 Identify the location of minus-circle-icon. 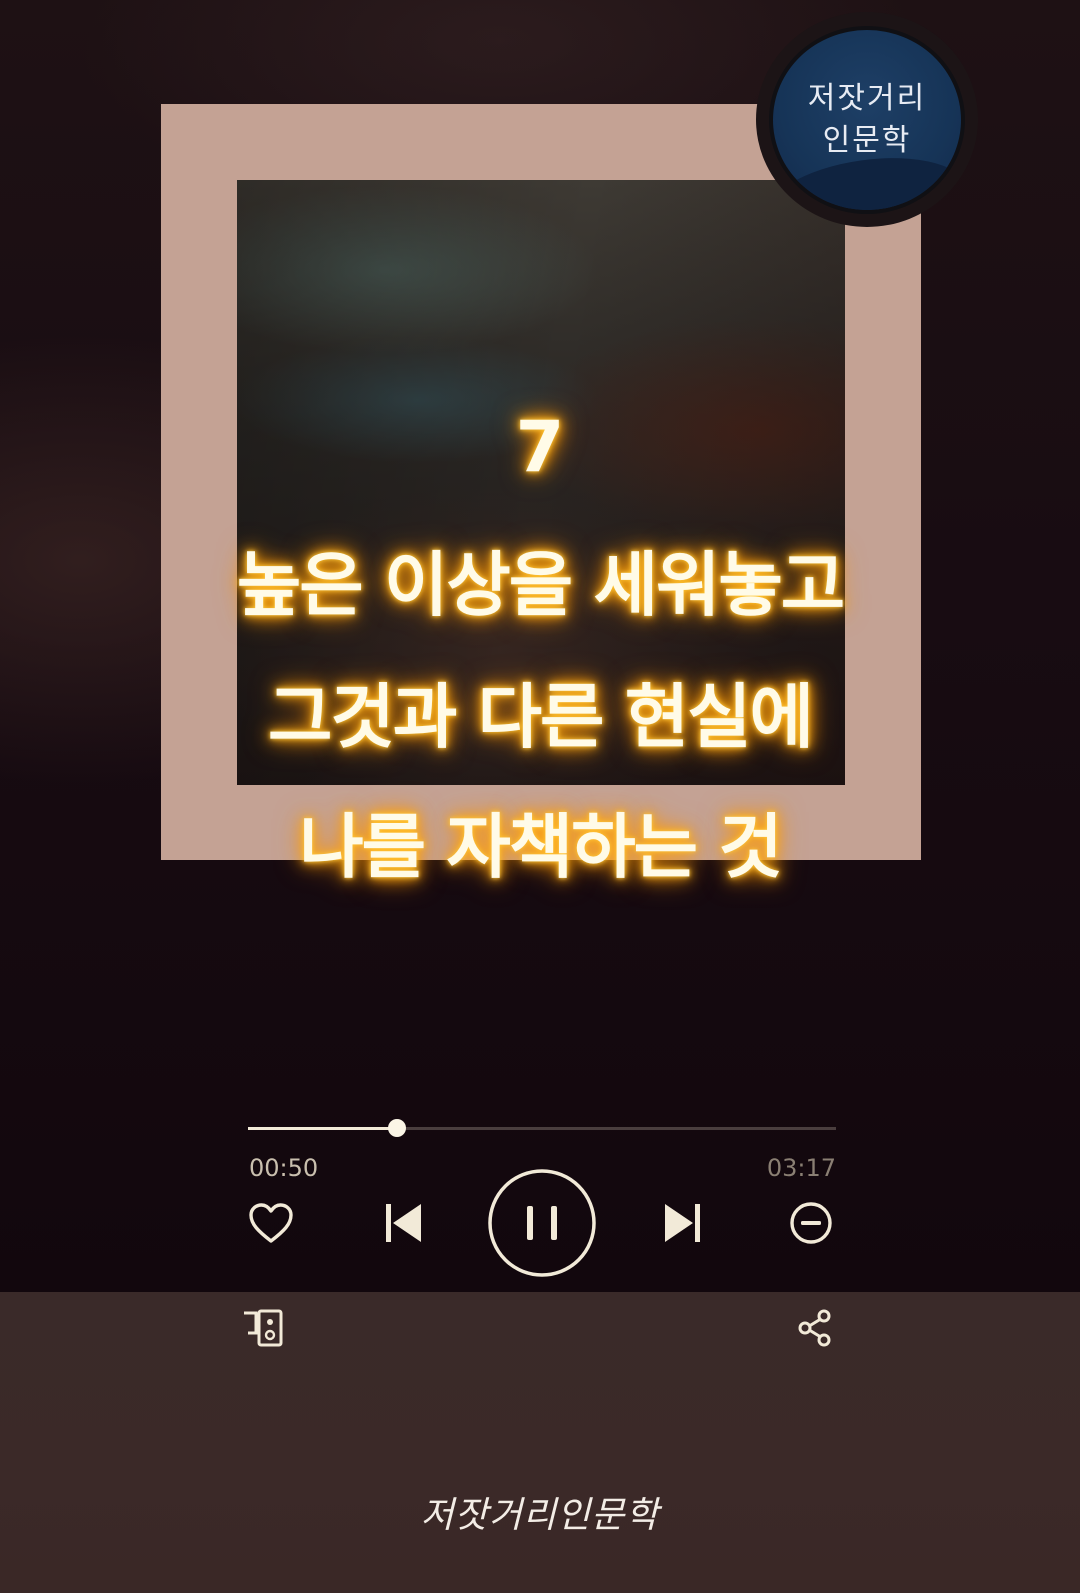
(811, 1223).